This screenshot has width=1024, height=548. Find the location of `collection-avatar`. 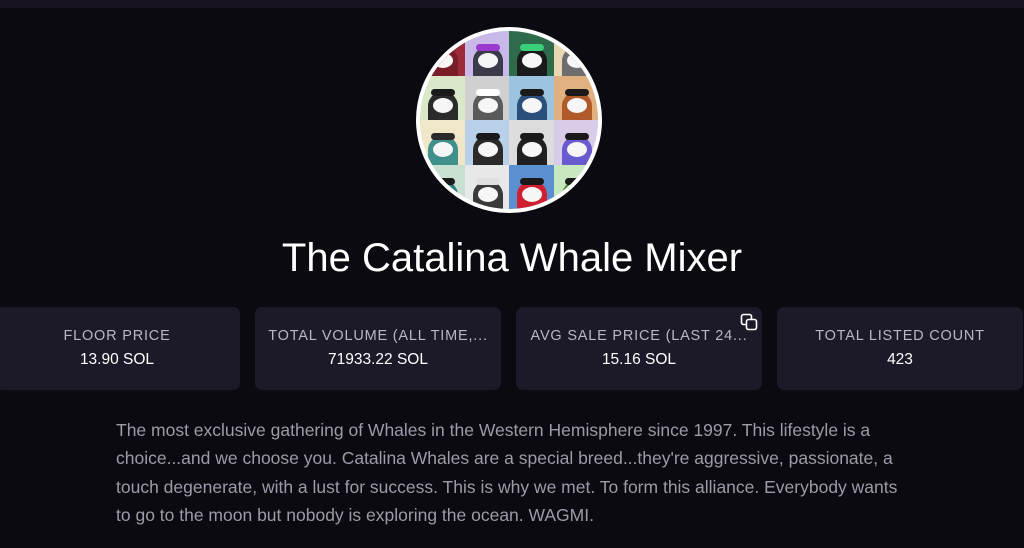

collection-avatar is located at coordinates (509, 120).